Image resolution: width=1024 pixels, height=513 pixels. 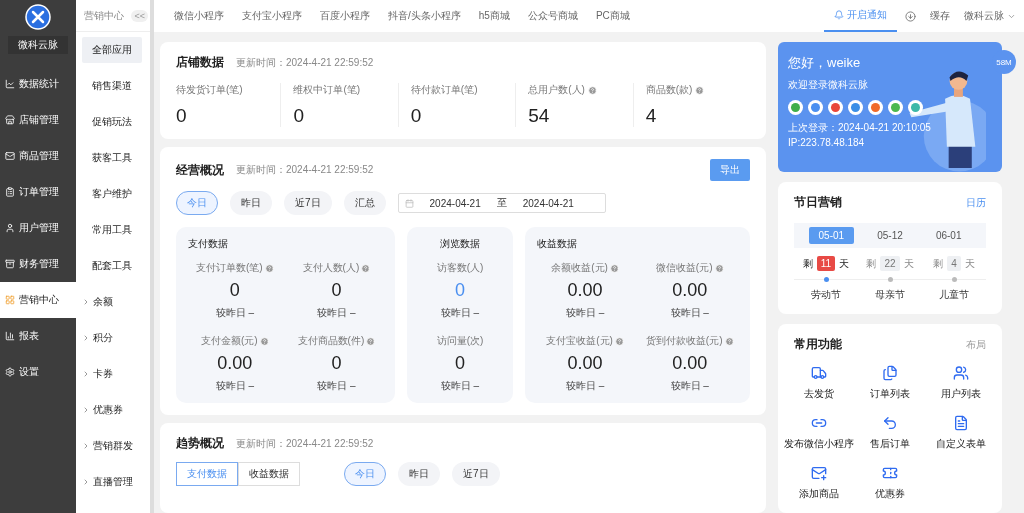 What do you see at coordinates (38, 228) in the screenshot?
I see `nav-item: 用户管理` at bounding box center [38, 228].